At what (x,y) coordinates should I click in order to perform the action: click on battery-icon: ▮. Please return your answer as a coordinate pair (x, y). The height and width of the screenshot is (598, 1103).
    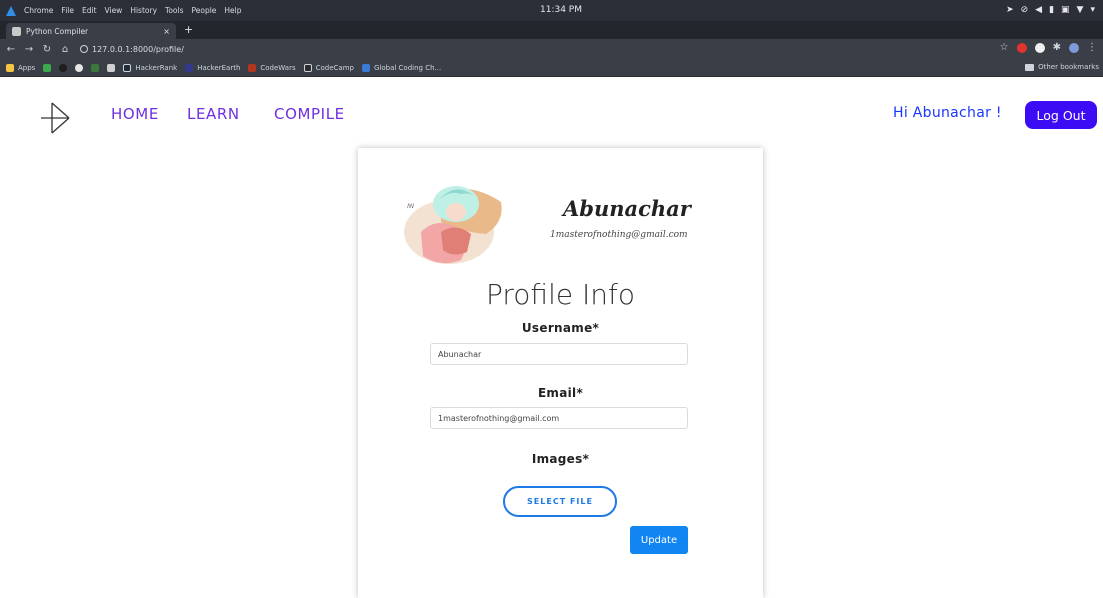
    Looking at the image, I should click on (1051, 10).